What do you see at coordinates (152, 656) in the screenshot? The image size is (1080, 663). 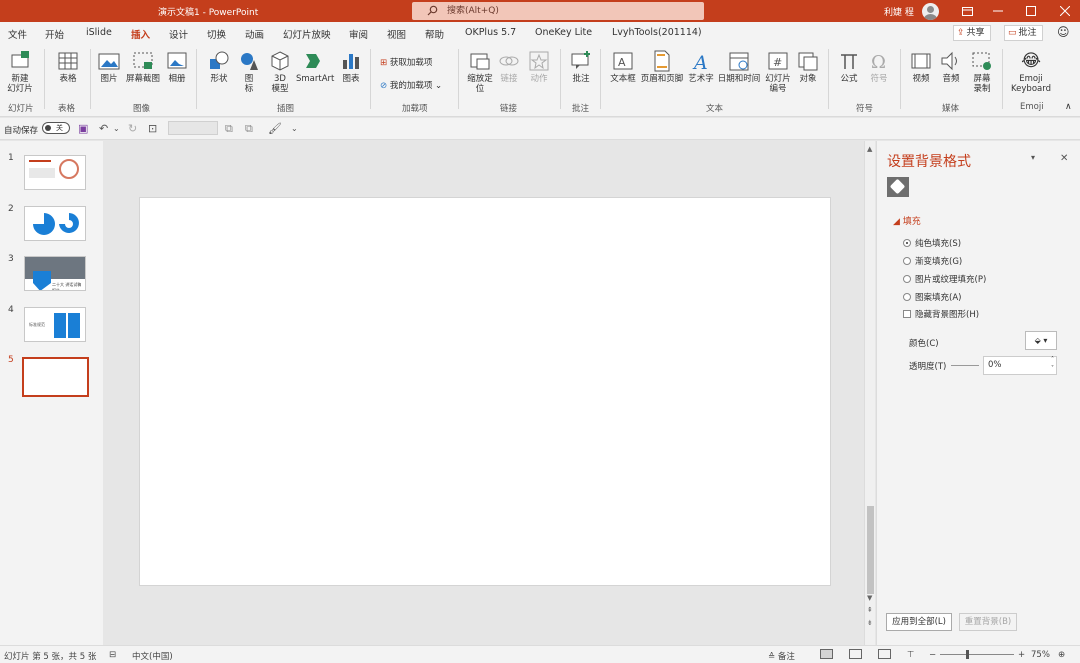 I see `language-indicator: 中文(中国)` at bounding box center [152, 656].